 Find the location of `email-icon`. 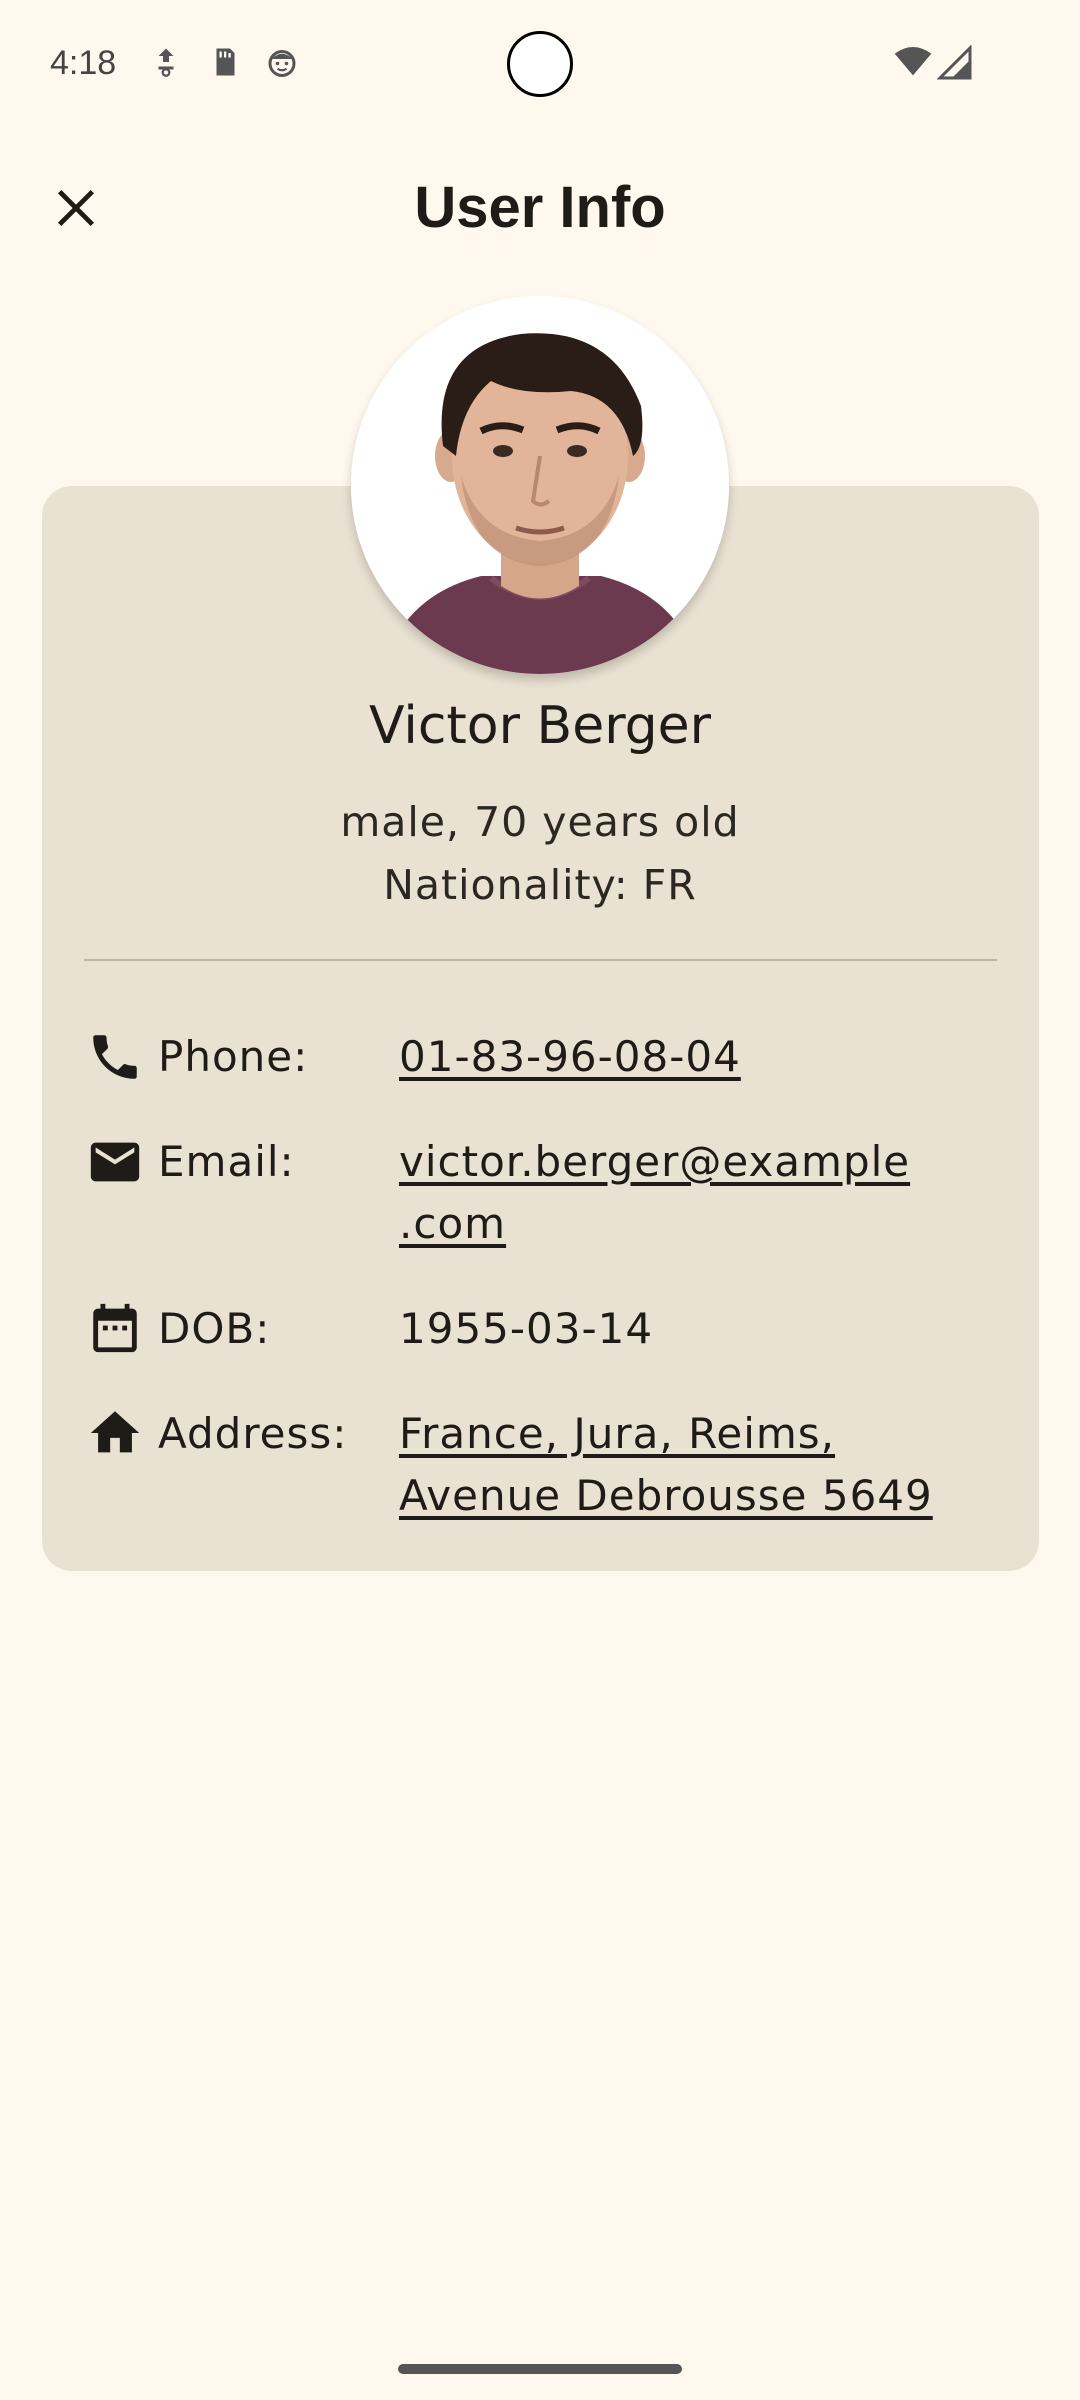

email-icon is located at coordinates (115, 1162).